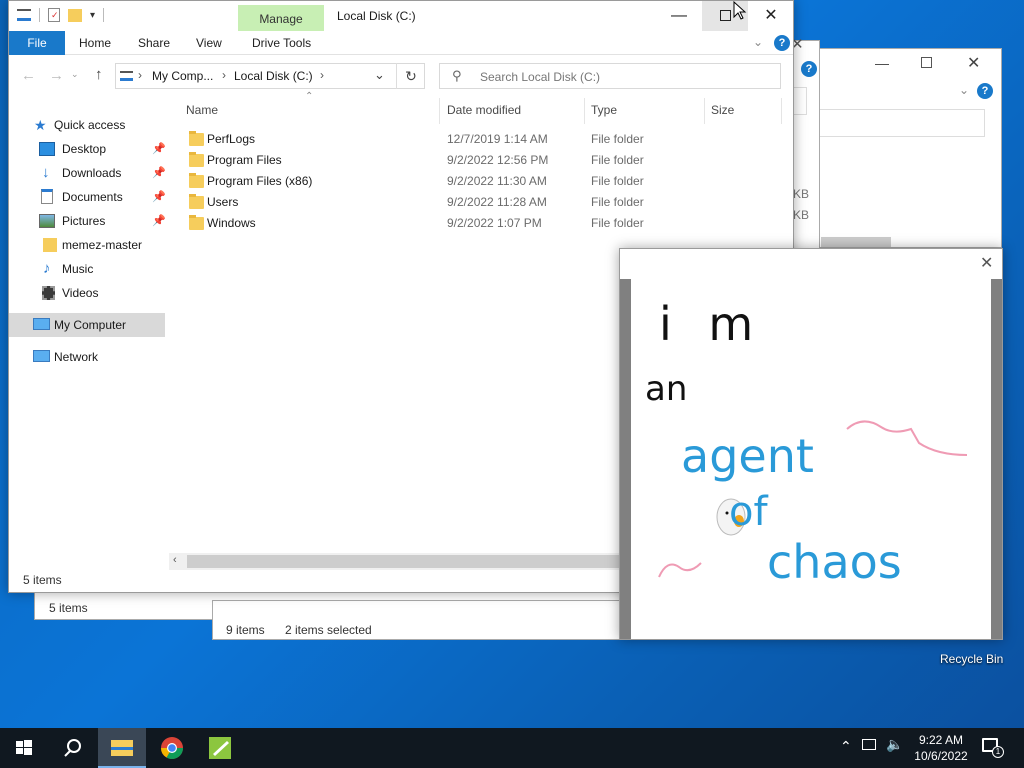 The width and height of the screenshot is (1024, 768). Describe the element at coordinates (941, 748) in the screenshot. I see `clock: 9:22 AM 10/6/2022` at that location.